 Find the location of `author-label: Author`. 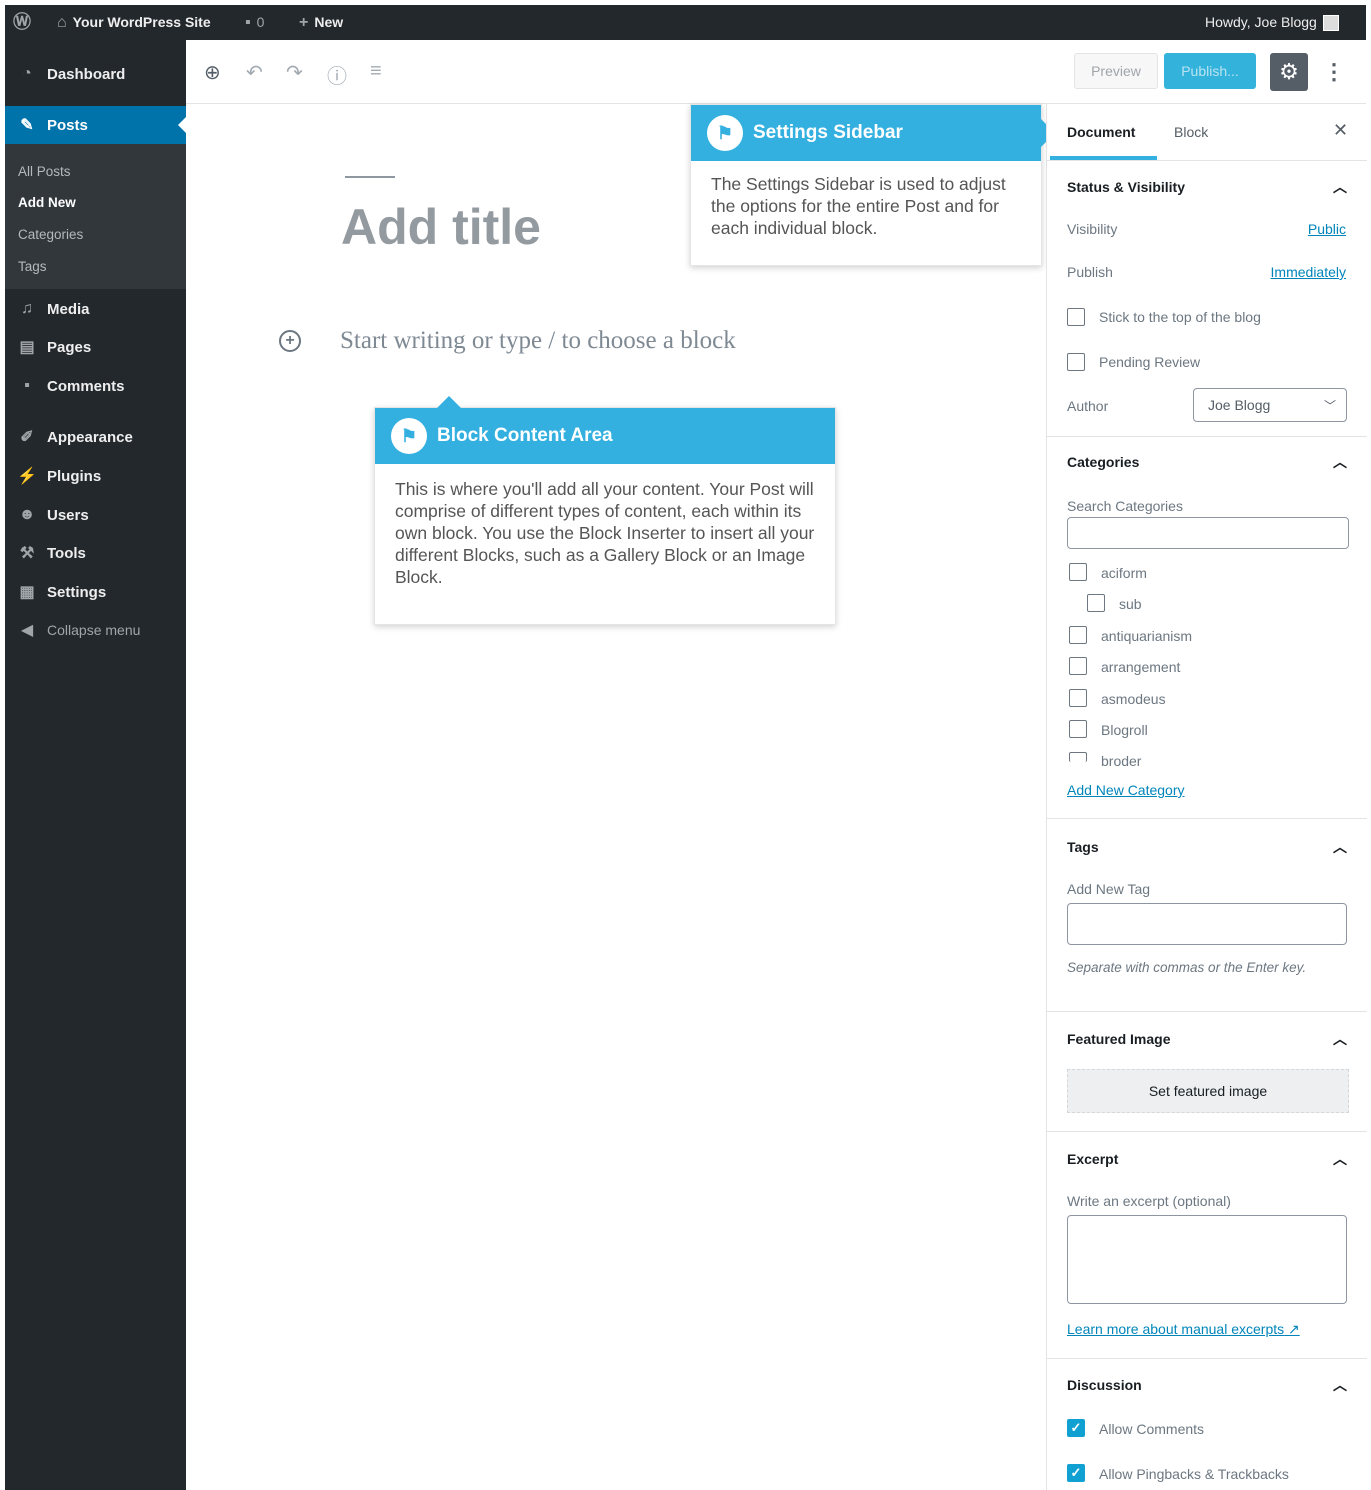

author-label: Author is located at coordinates (1088, 406).